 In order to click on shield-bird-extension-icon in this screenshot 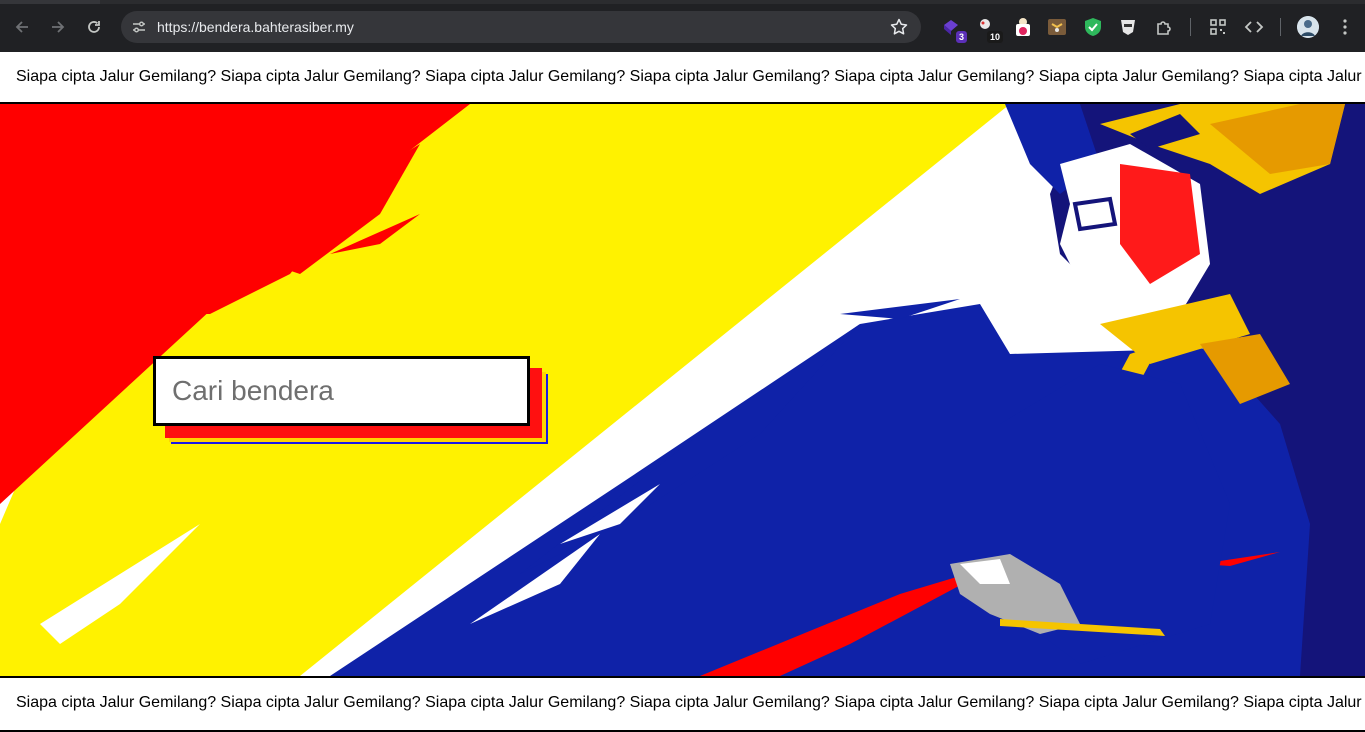, I will do `click(1057, 27)`.